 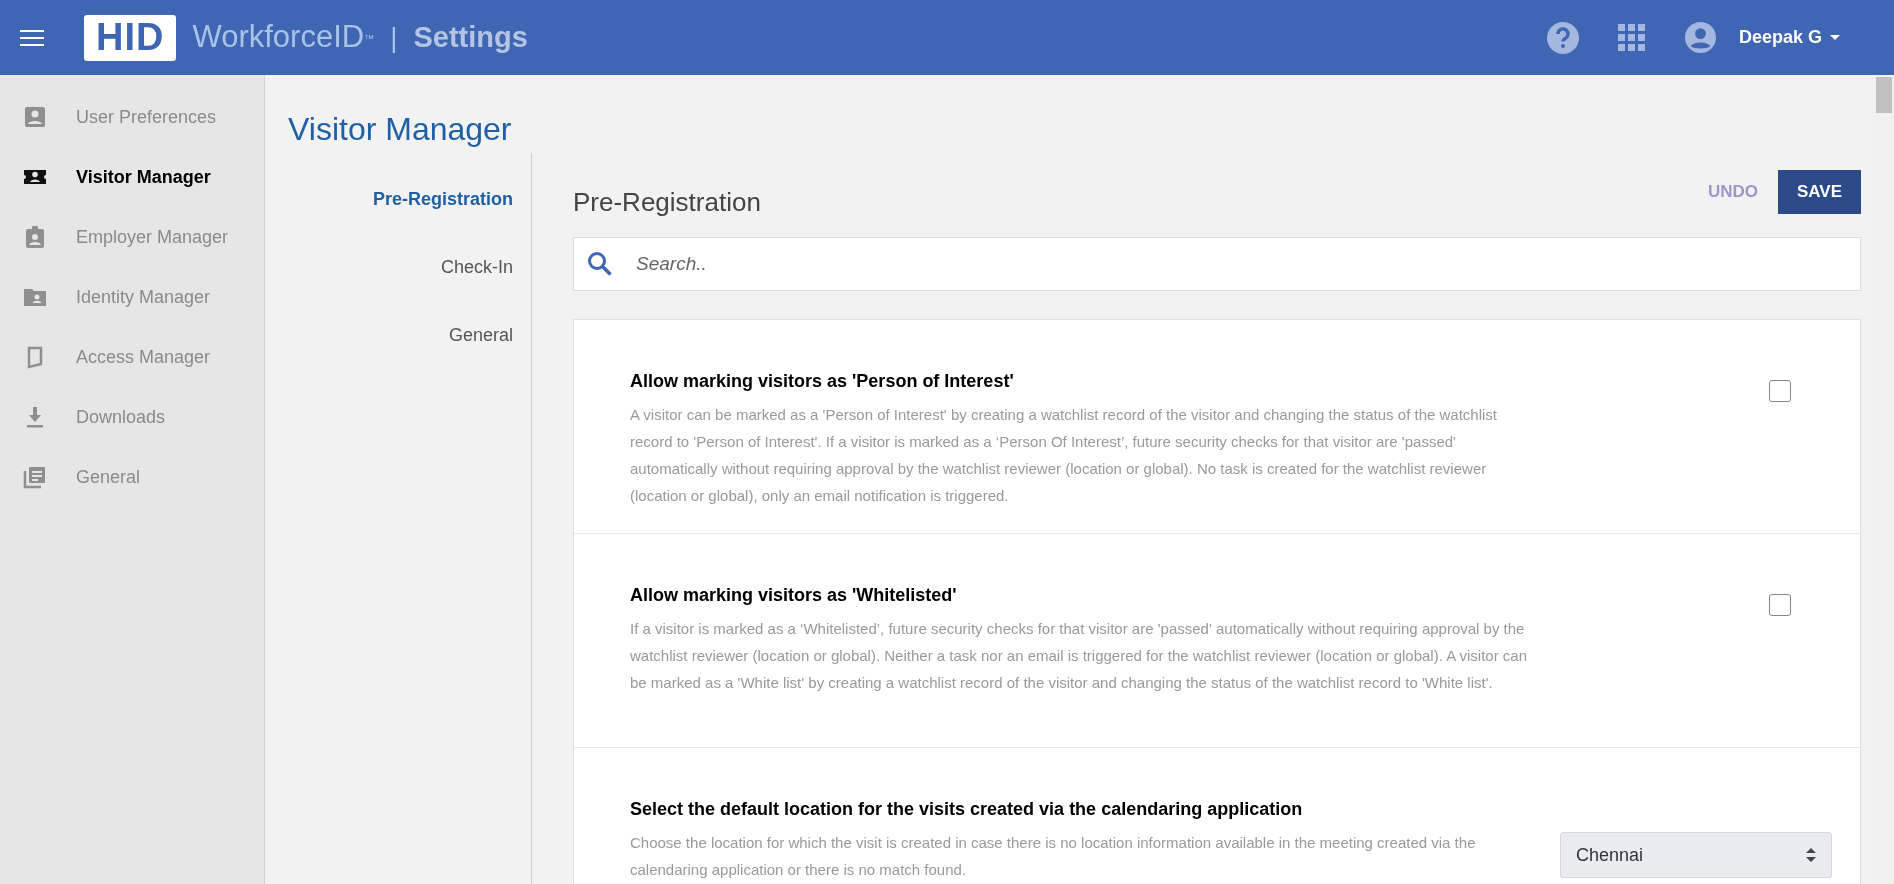 What do you see at coordinates (1064, 455) in the screenshot?
I see `setting-description: A visitor can be marked as a 'Person of Interest' by creating a watchlist record of the visitor and changing the status of the watchlist record to 'Person of Interest'. If a visitor is marked as a ‘Person Of Interest’, future security checks for that visitor are 'passed' automatically without requiring approval by the watchlist reviewer (location or global). No task is created for the watchlist reviewer (location or global), only an email notification is triggered.` at bounding box center [1064, 455].